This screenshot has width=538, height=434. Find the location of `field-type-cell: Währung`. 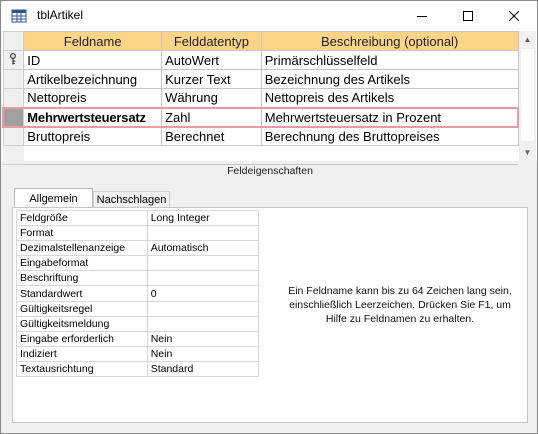

field-type-cell: Währung is located at coordinates (211, 98).